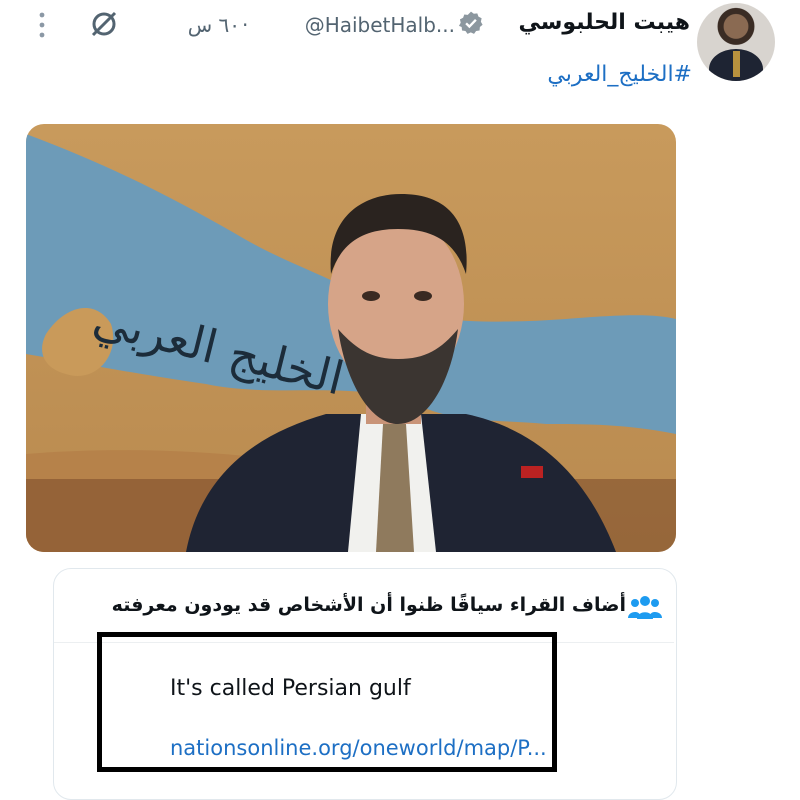 Image resolution: width=800 pixels, height=800 pixels. What do you see at coordinates (197, 25) in the screenshot?
I see `timestamp: ٦٠ س` at bounding box center [197, 25].